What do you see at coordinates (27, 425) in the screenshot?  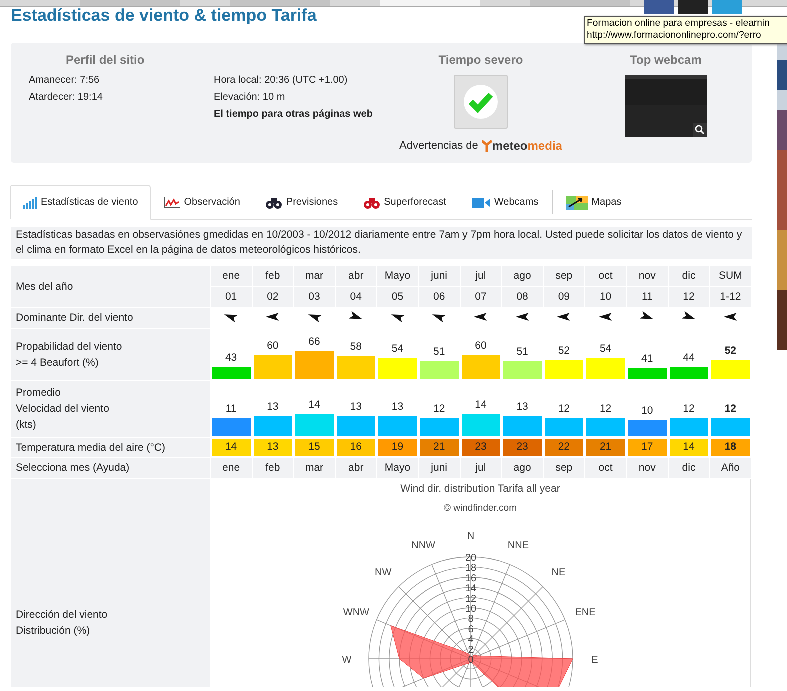 I see `row-label: (kts)` at bounding box center [27, 425].